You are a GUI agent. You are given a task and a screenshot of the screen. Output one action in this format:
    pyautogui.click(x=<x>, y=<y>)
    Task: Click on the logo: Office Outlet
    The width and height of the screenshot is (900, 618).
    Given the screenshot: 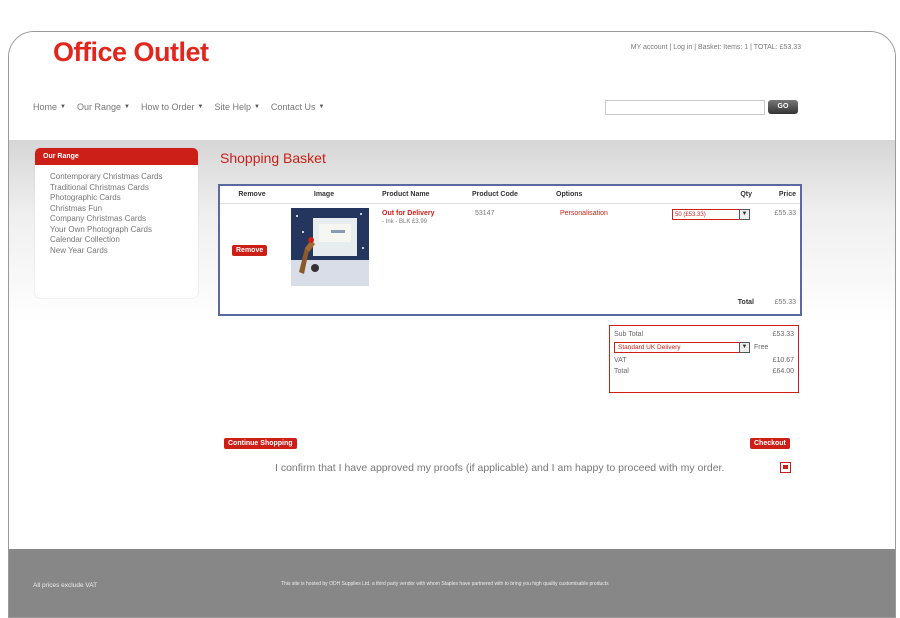 What is the action you would take?
    pyautogui.click(x=131, y=52)
    